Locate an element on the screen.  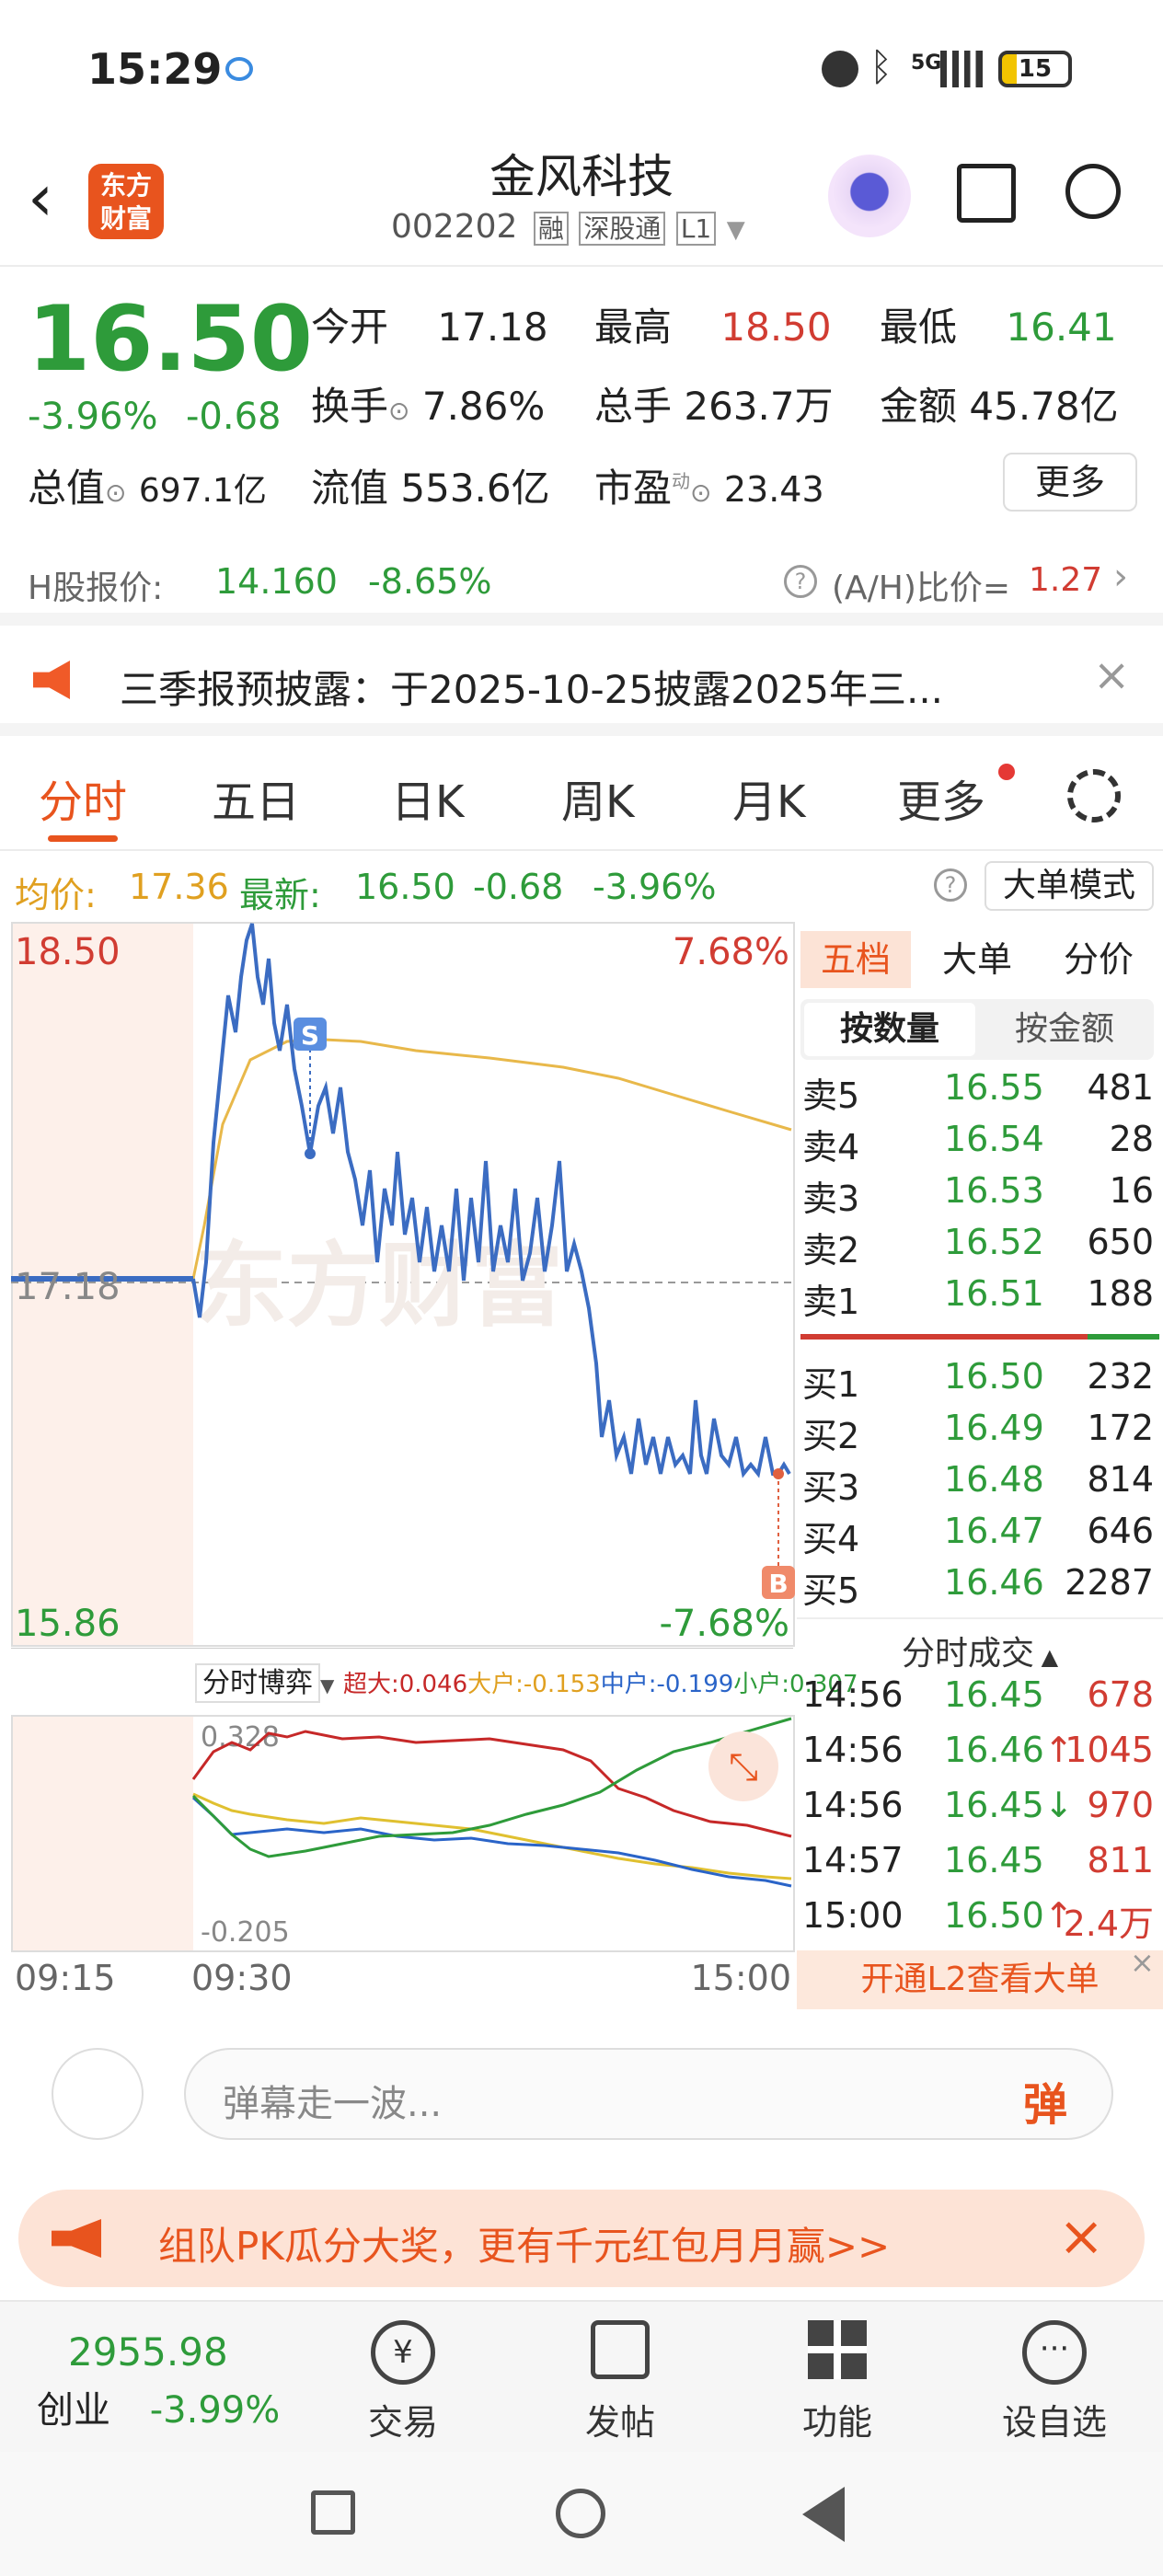
amount-label: 金额 is located at coordinates (919, 406).